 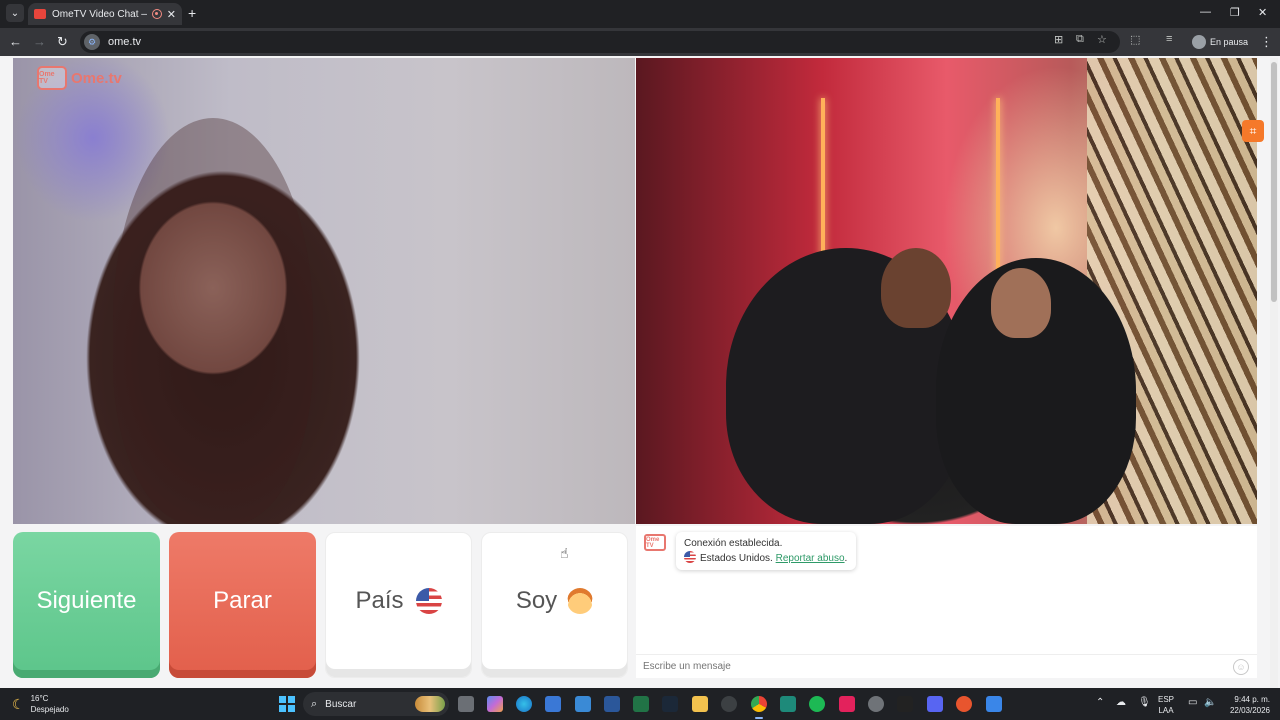 What do you see at coordinates (600, 42) in the screenshot?
I see `address-bar: ⚙ ome.tv` at bounding box center [600, 42].